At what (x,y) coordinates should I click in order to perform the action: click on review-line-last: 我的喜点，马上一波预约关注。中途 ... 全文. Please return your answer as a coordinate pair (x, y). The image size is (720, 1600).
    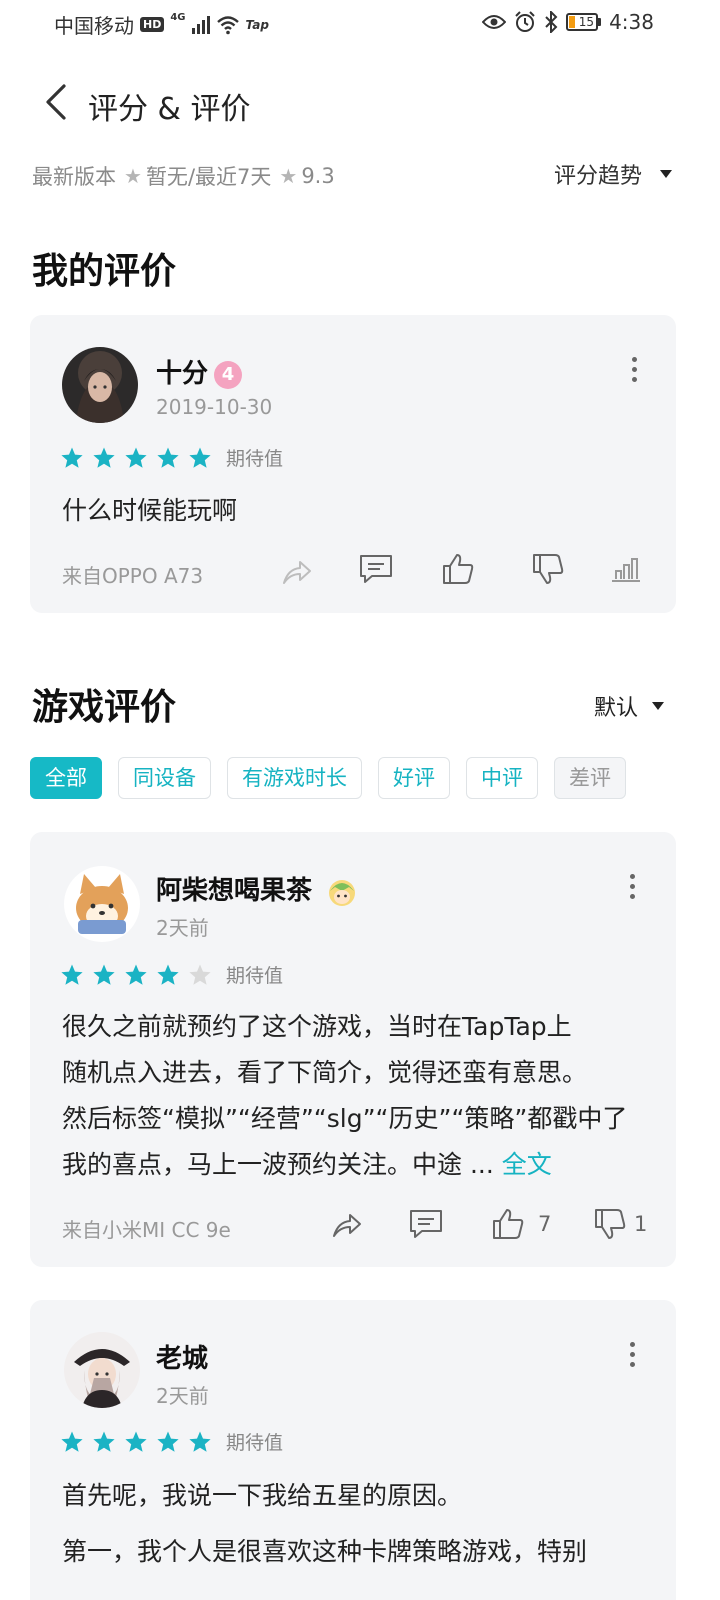
    Looking at the image, I should click on (344, 1165).